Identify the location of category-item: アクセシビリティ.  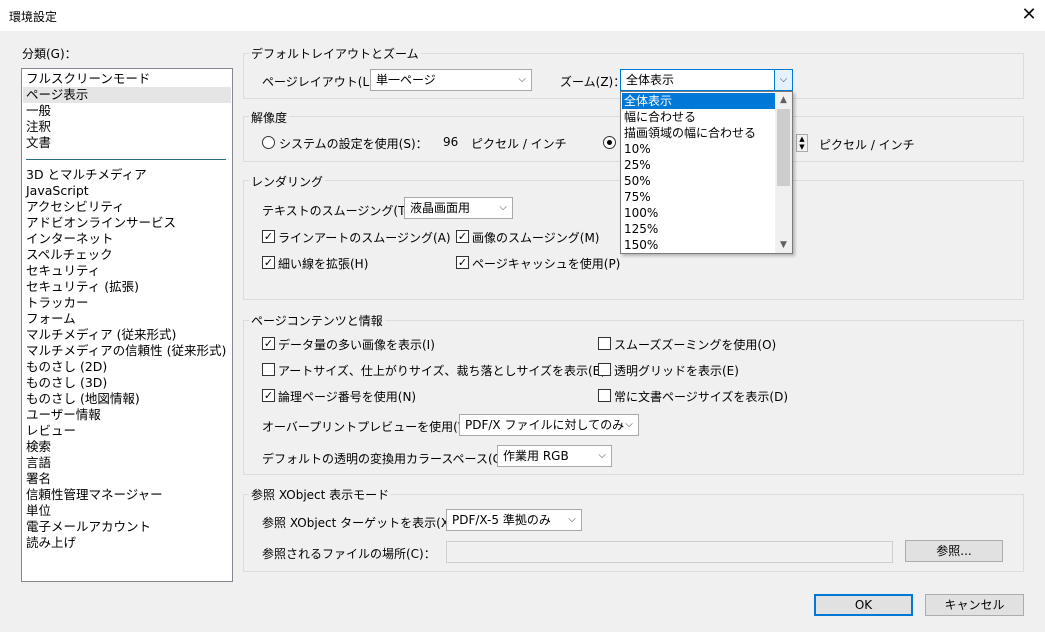
(75, 207).